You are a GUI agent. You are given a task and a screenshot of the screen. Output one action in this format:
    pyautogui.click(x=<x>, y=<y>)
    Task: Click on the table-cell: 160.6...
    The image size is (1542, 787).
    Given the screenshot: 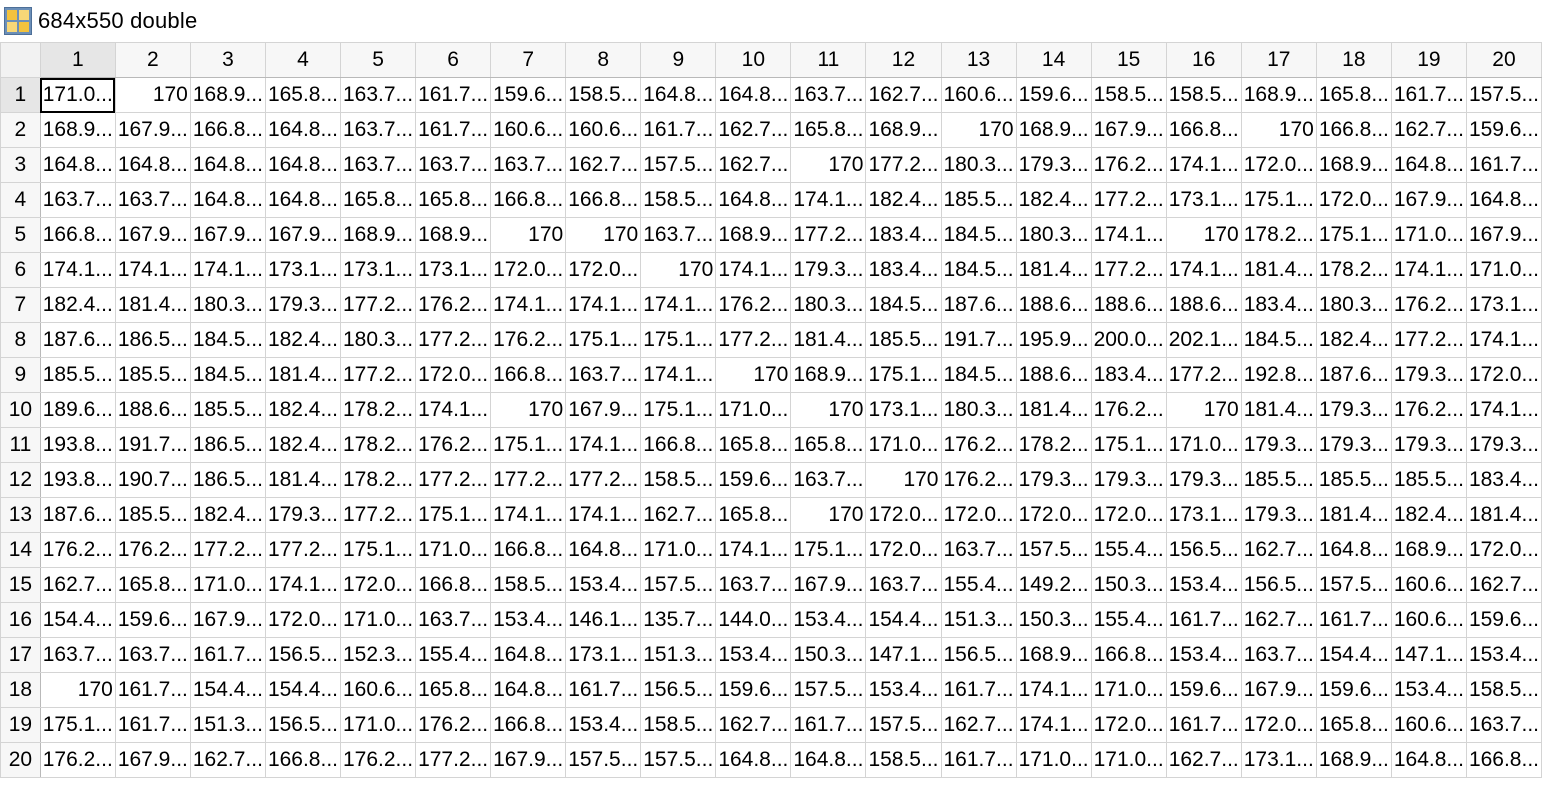 What is the action you would take?
    pyautogui.click(x=528, y=130)
    